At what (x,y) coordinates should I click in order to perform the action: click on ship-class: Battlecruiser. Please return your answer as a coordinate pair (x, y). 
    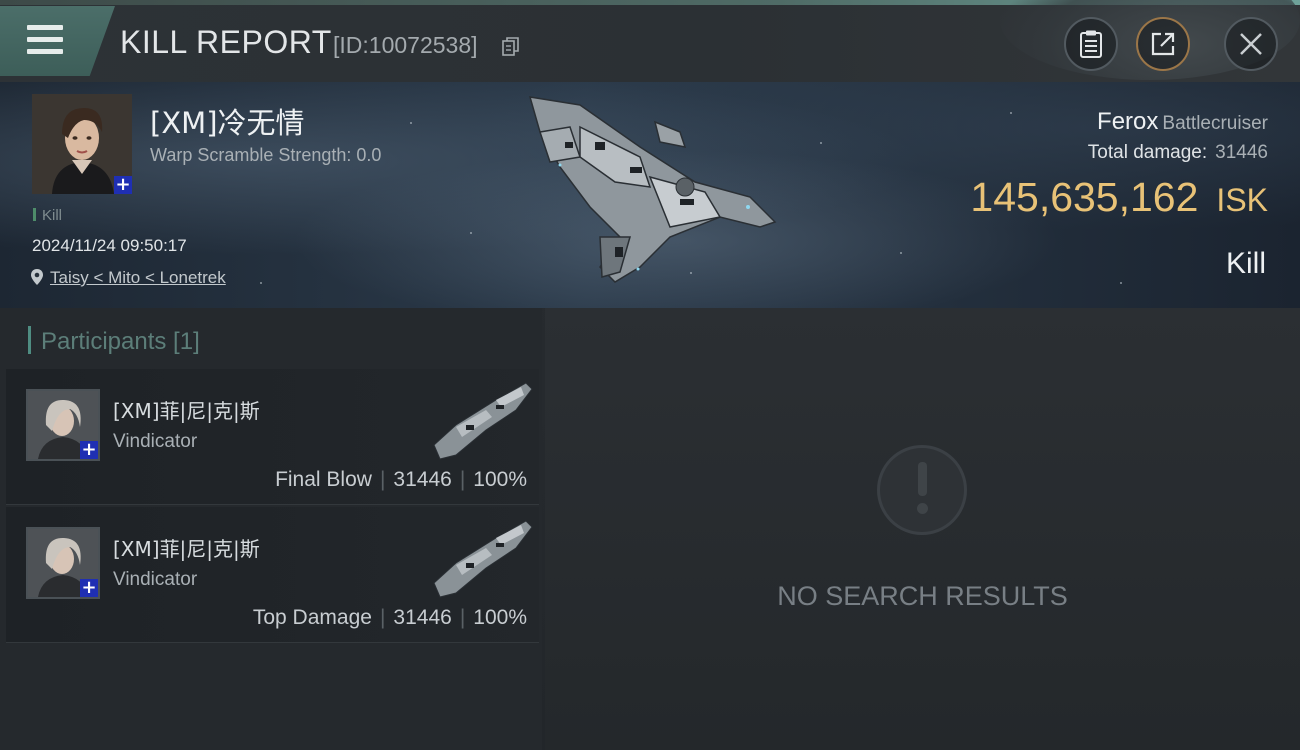
    Looking at the image, I should click on (1215, 123).